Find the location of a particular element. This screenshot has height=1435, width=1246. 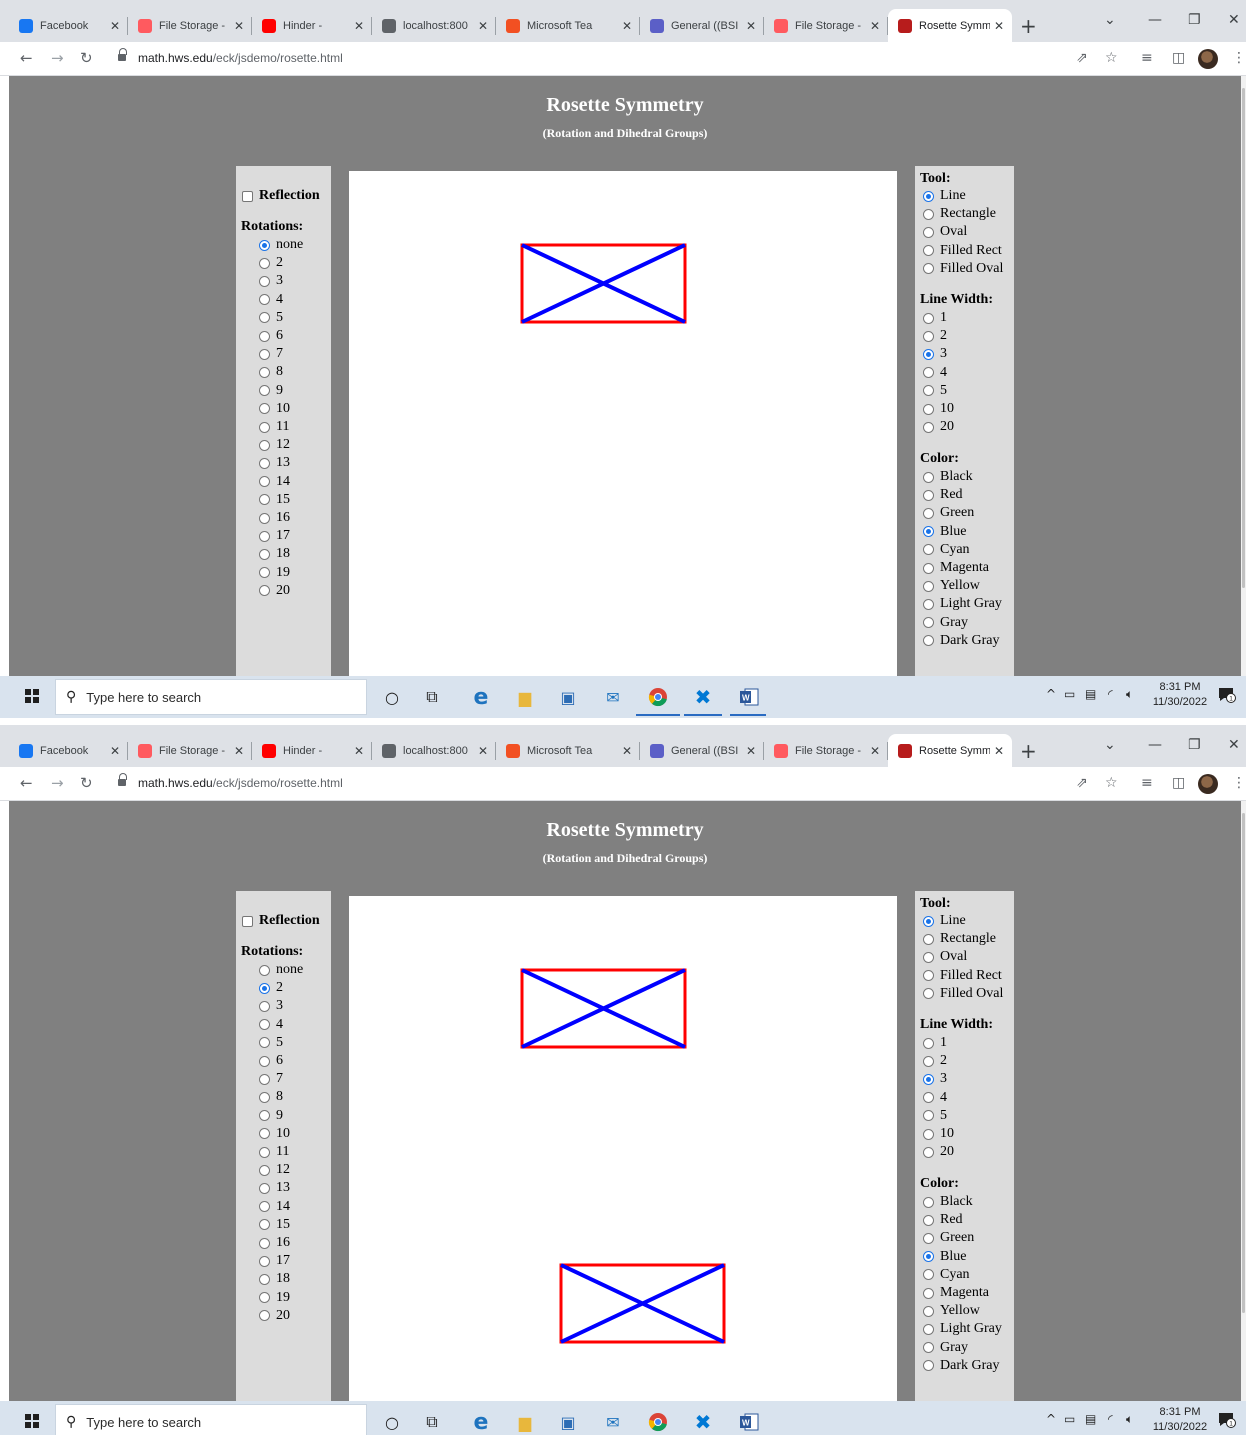

line-width-option: 2 is located at coordinates (935, 1061).